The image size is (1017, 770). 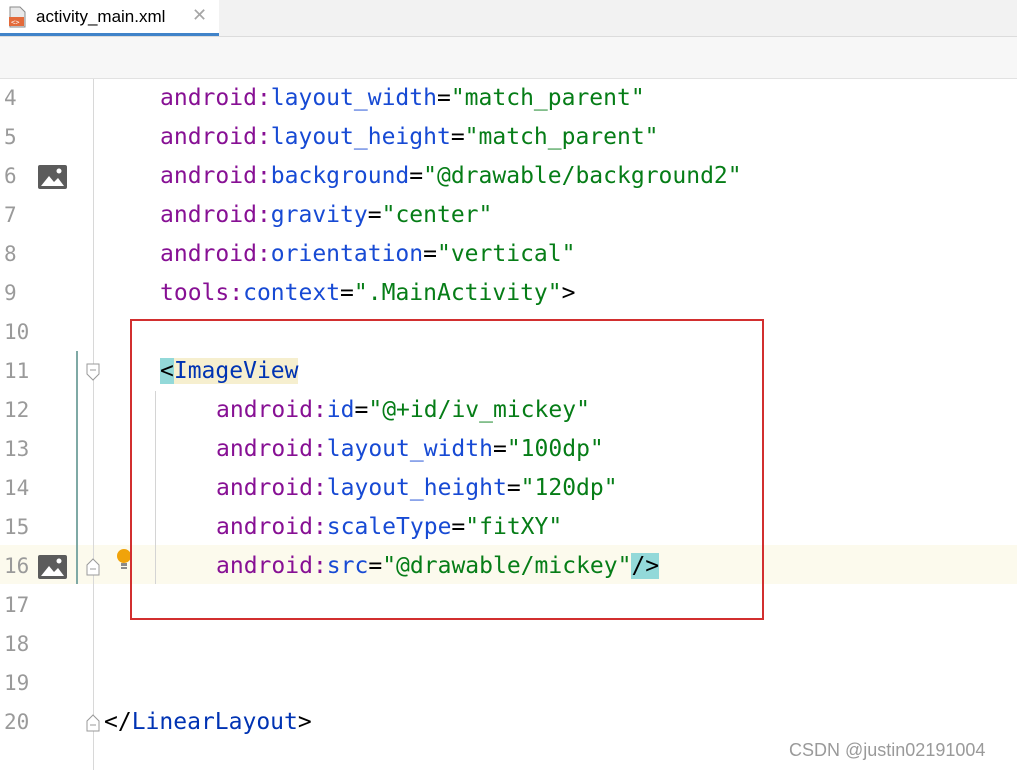 I want to click on code-token: layout_height, so click(x=360, y=137).